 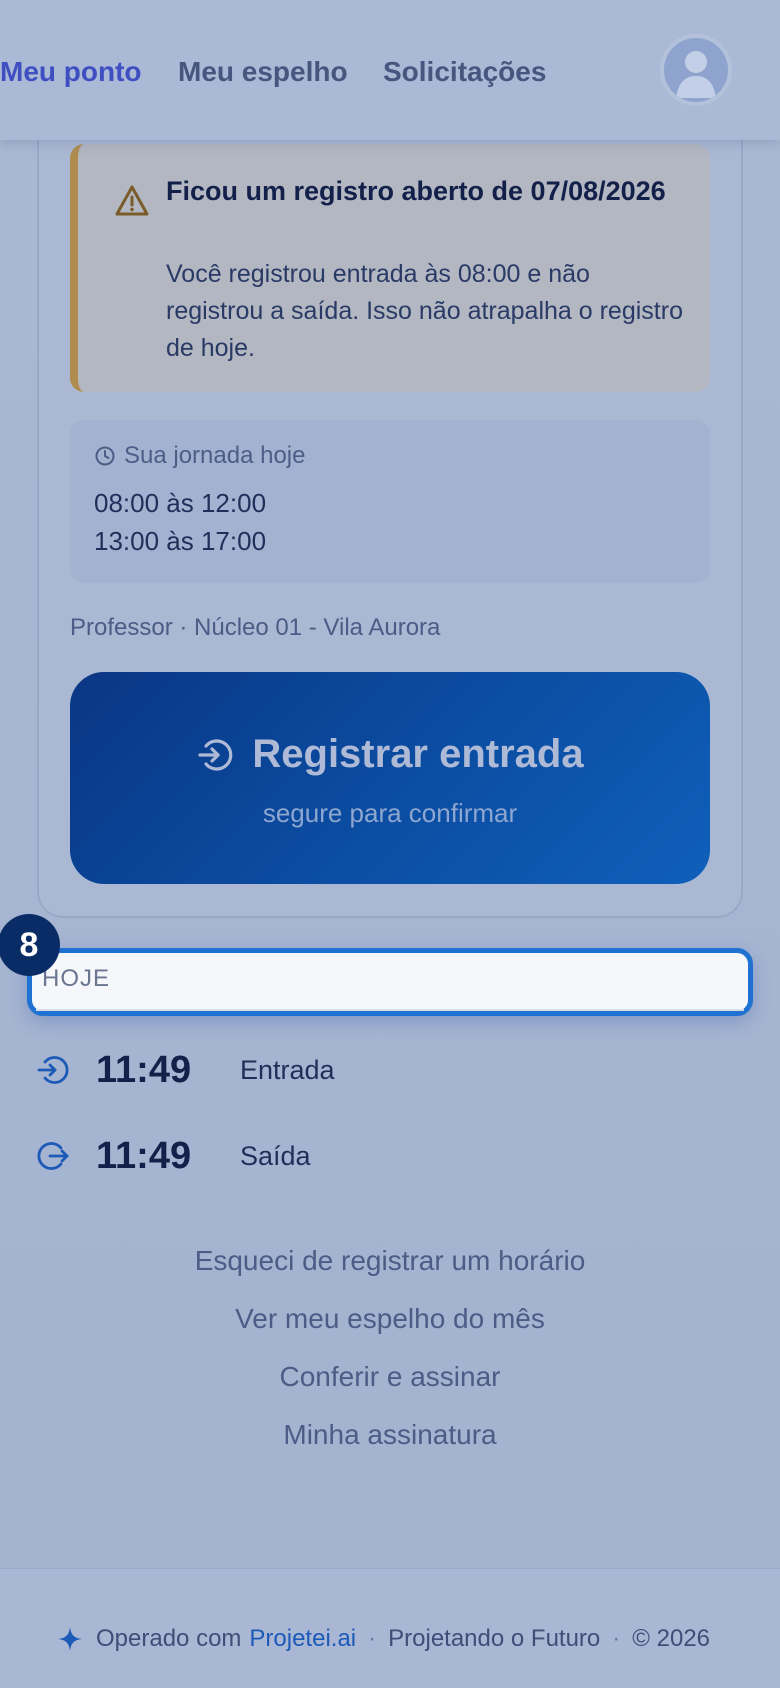 What do you see at coordinates (53, 1156) in the screenshot?
I see `exit-icon` at bounding box center [53, 1156].